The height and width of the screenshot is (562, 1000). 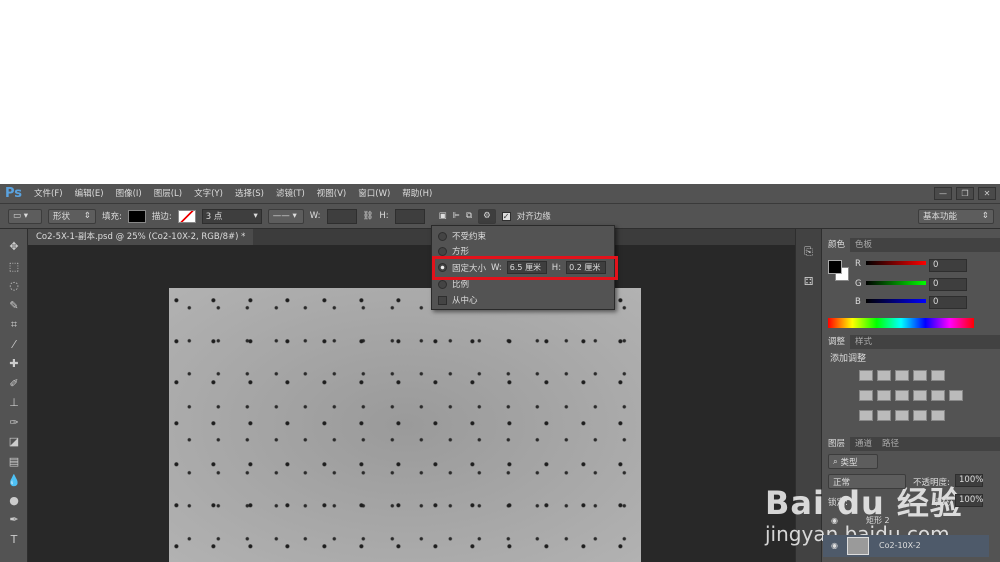 What do you see at coordinates (368, 216) in the screenshot?
I see `link-icon: ⛓` at bounding box center [368, 216].